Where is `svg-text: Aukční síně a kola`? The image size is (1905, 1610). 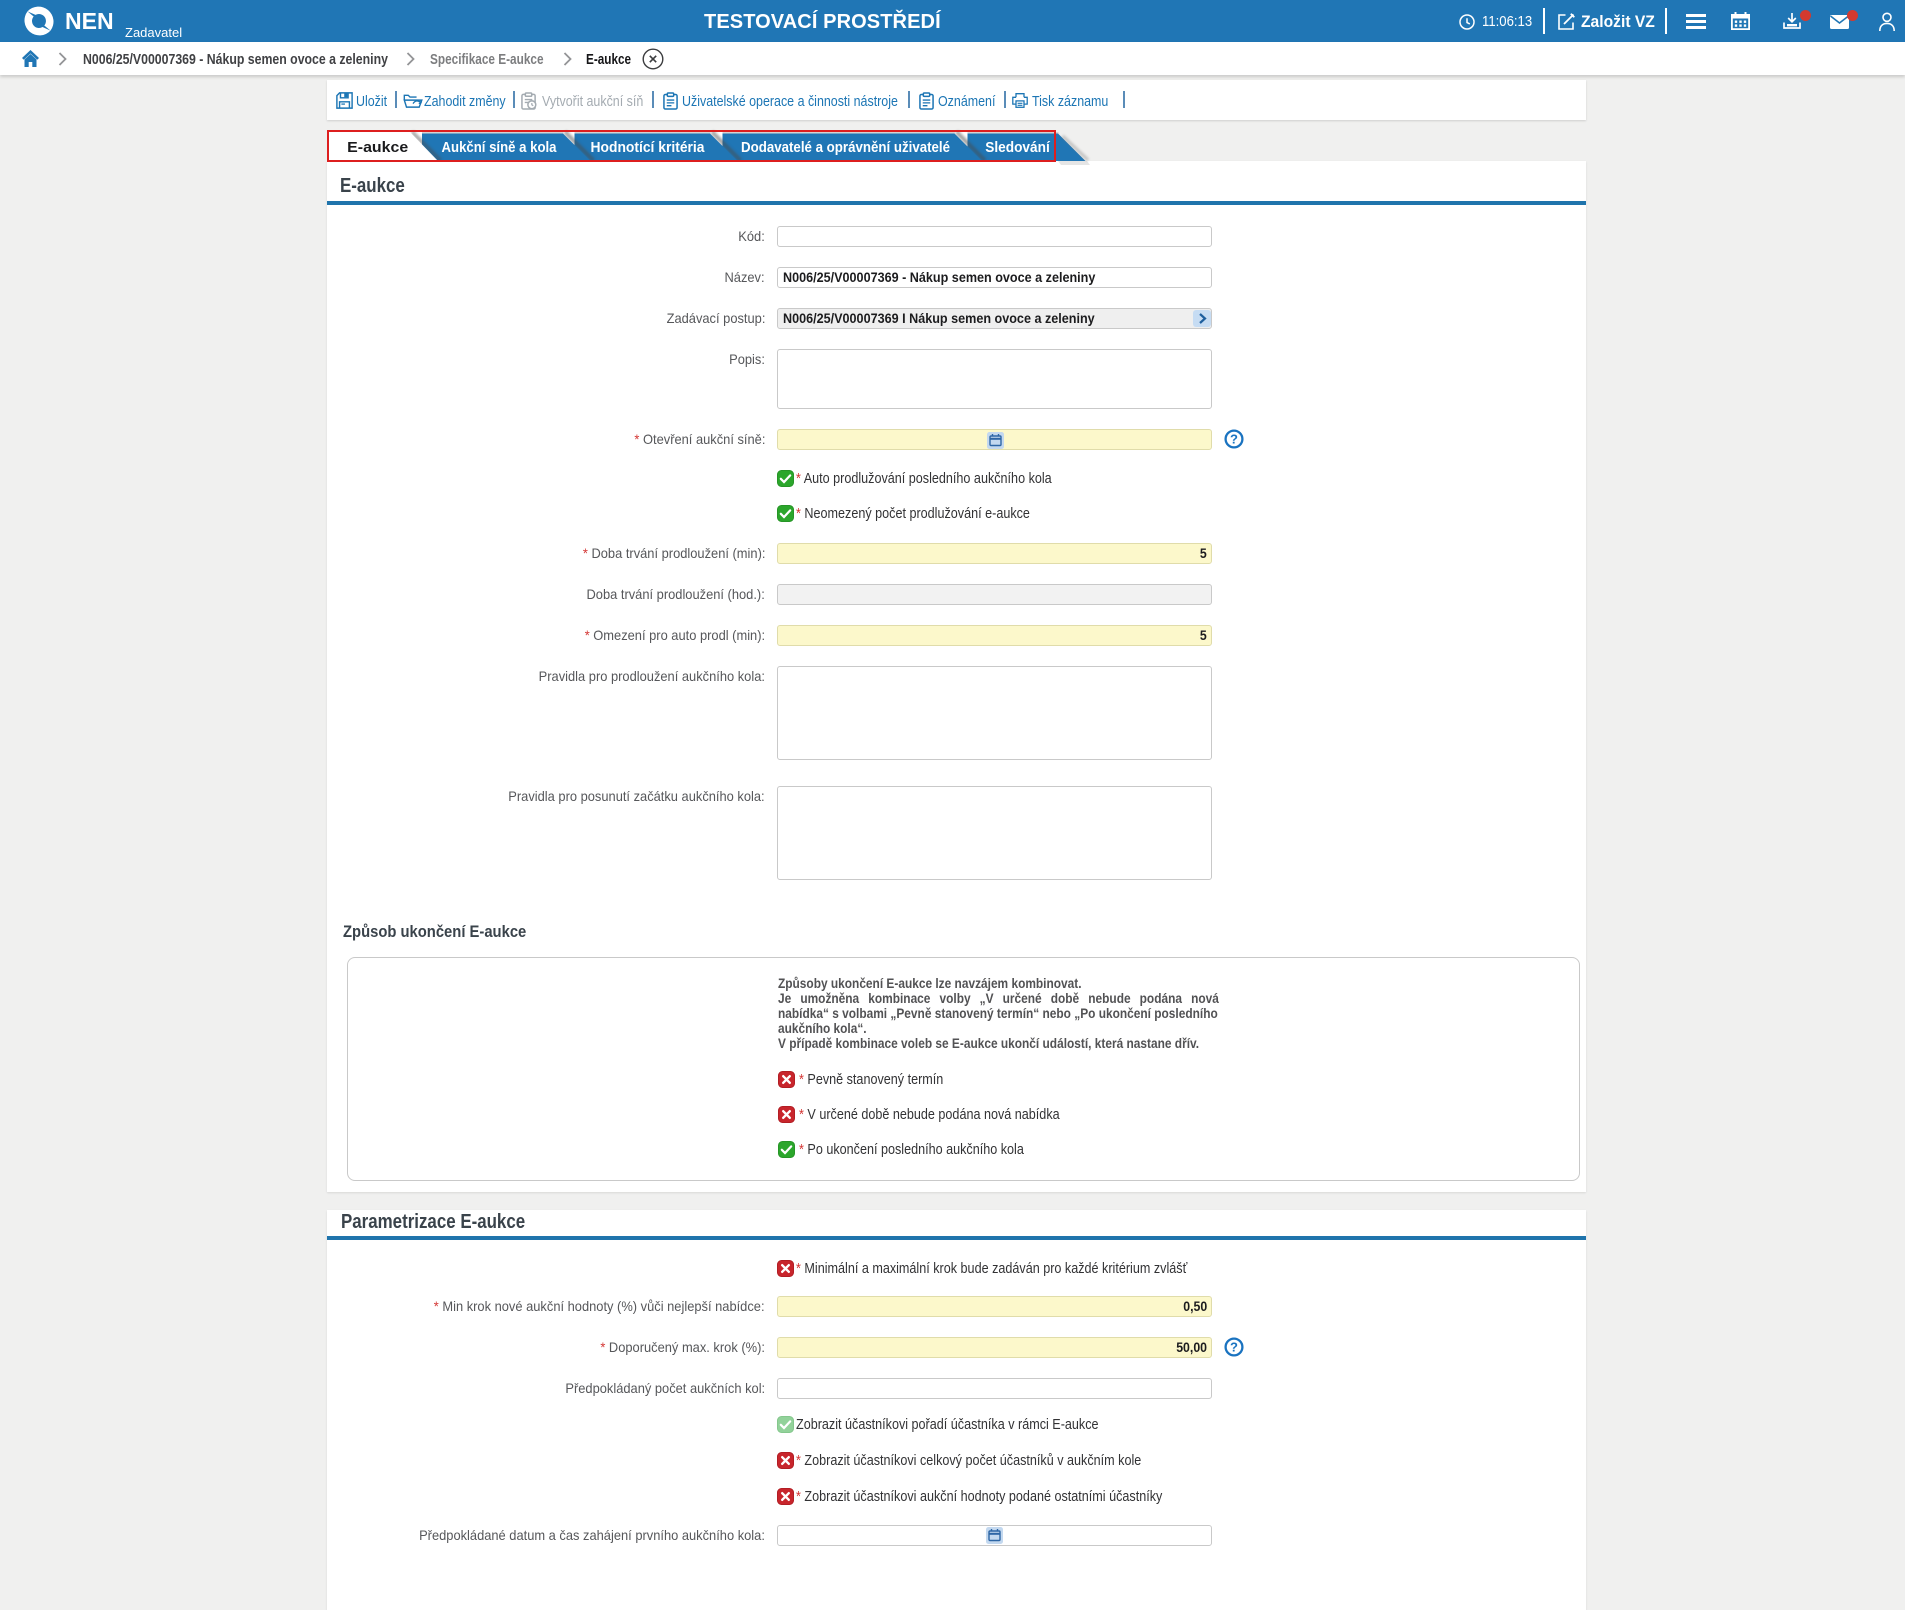
svg-text: Aukční síně a kola is located at coordinates (500, 147).